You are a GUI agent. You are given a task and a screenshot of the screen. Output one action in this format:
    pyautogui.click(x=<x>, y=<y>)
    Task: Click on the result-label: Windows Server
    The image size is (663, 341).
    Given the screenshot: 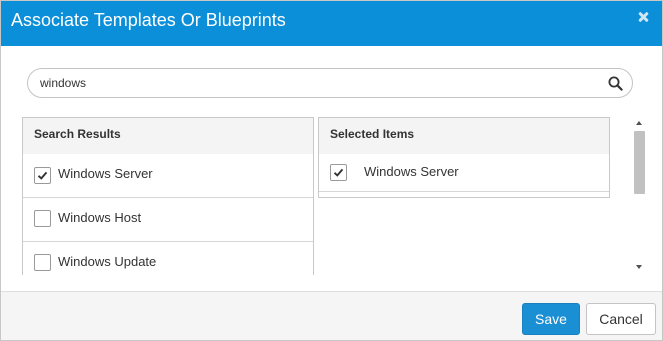 What is the action you would take?
    pyautogui.click(x=105, y=173)
    